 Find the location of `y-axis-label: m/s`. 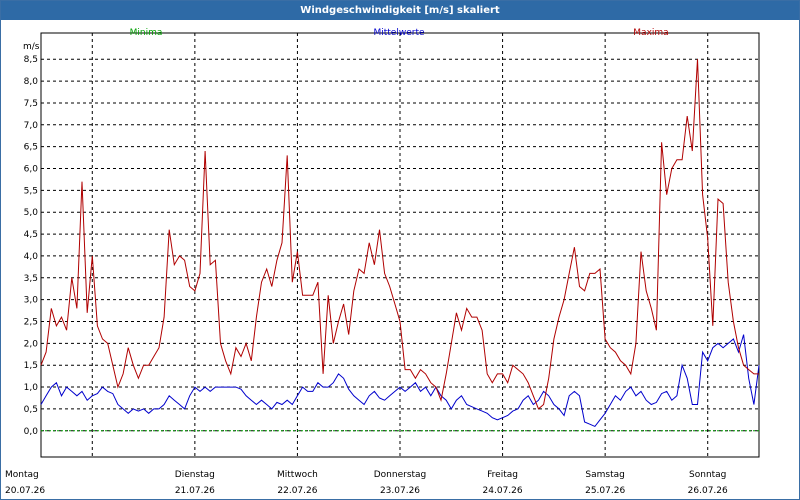

y-axis-label: m/s is located at coordinates (31, 47).